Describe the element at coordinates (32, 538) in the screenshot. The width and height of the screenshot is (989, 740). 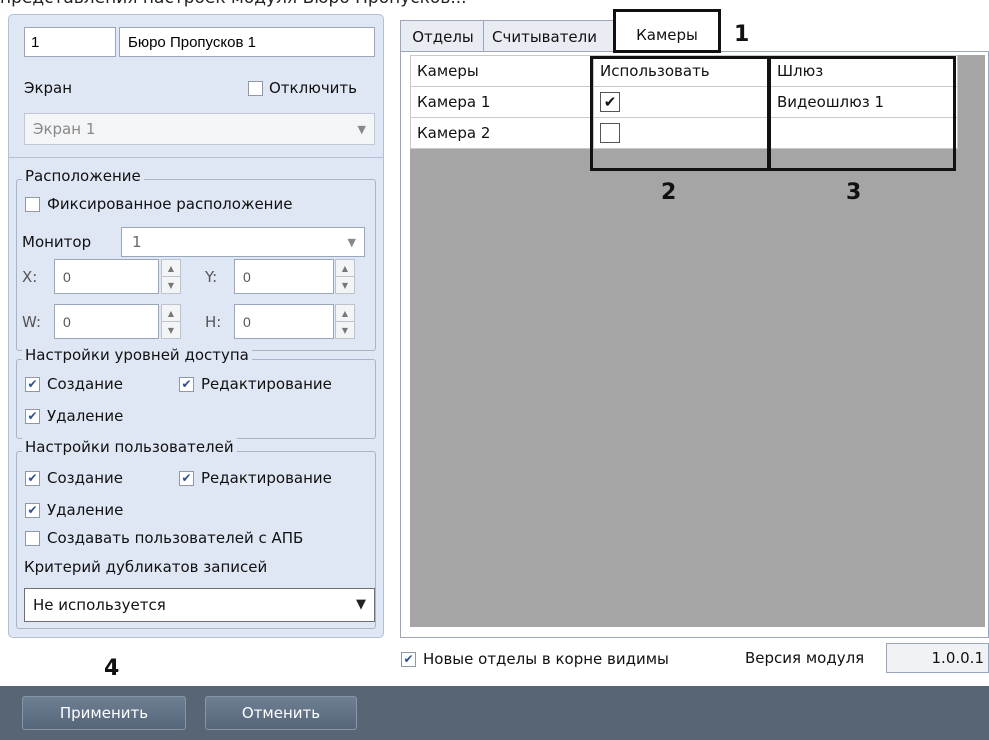
I see `apb-checkbox` at that location.